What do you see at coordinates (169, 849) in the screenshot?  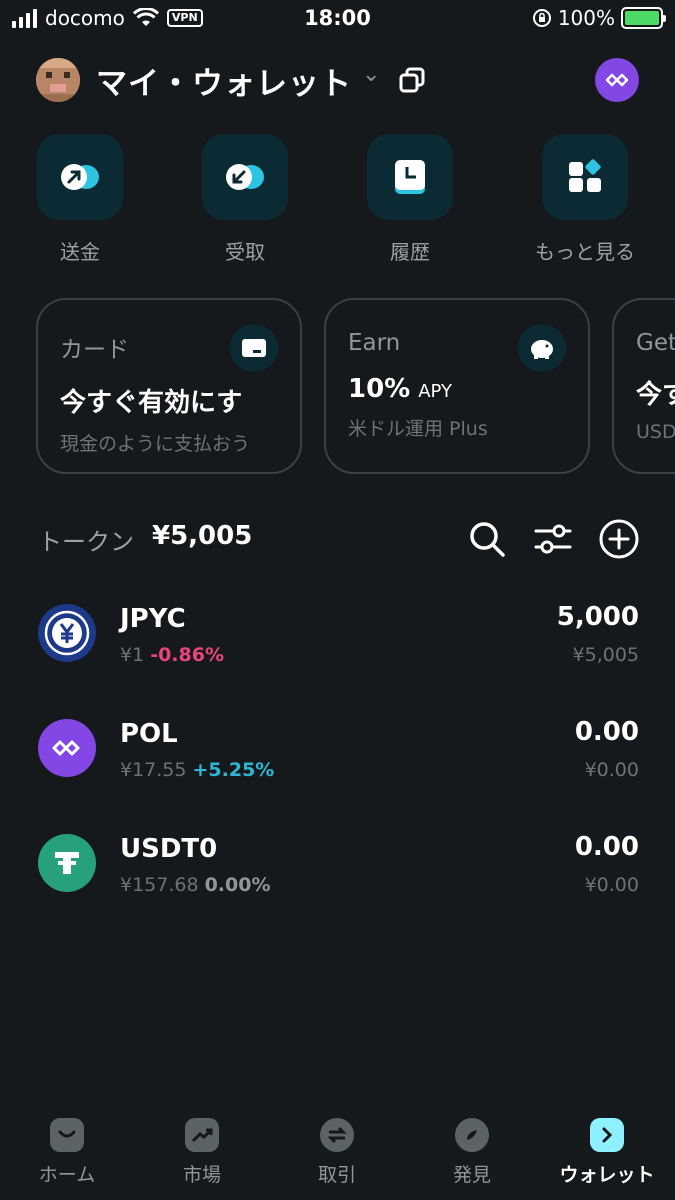 I see `token-name: USDT0` at bounding box center [169, 849].